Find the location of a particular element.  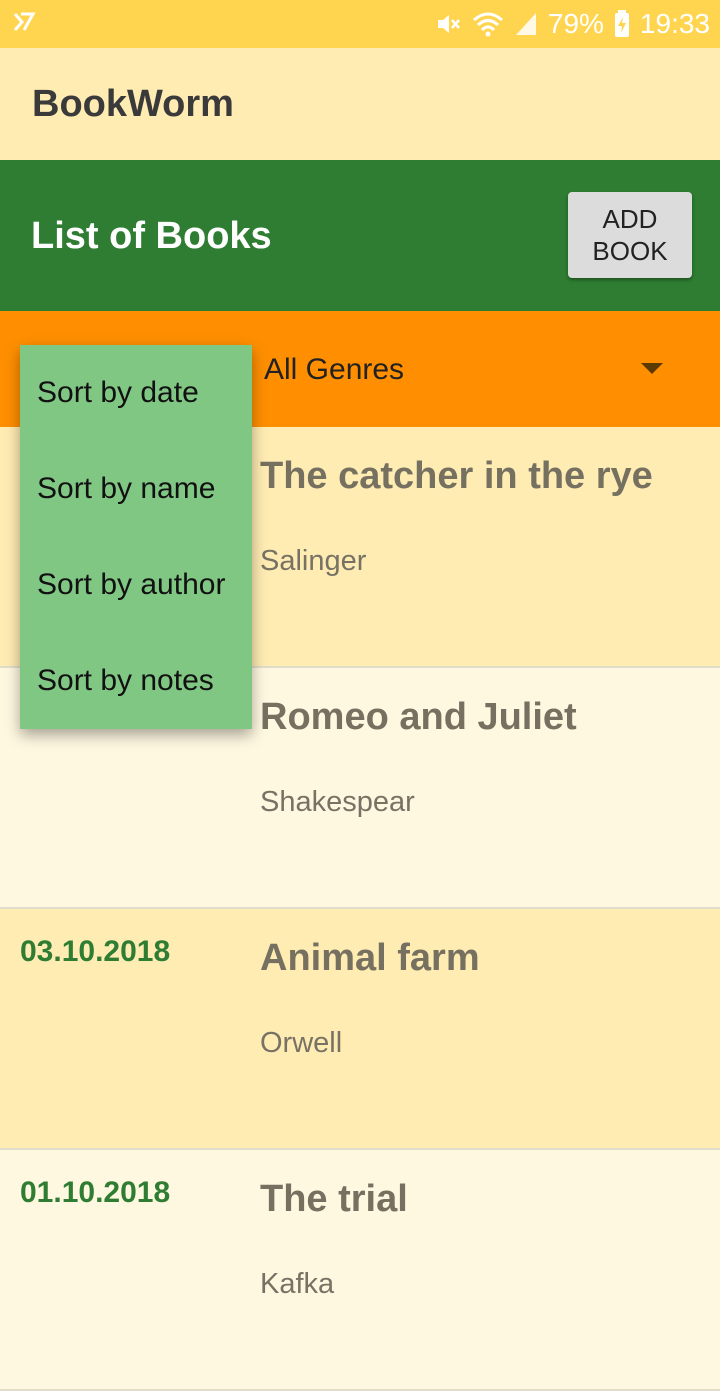

book-author: Shakespear is located at coordinates (337, 802).